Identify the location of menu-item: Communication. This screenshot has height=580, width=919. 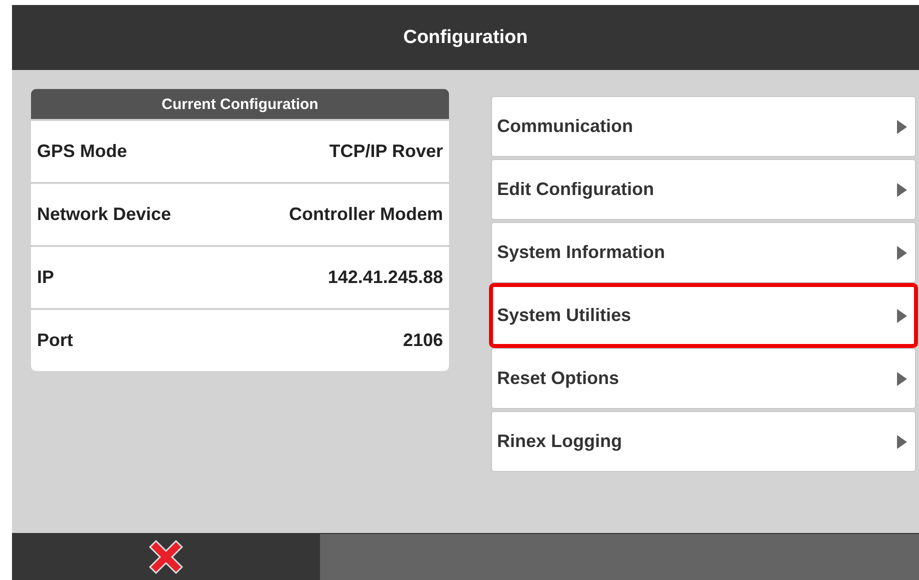
(703, 126).